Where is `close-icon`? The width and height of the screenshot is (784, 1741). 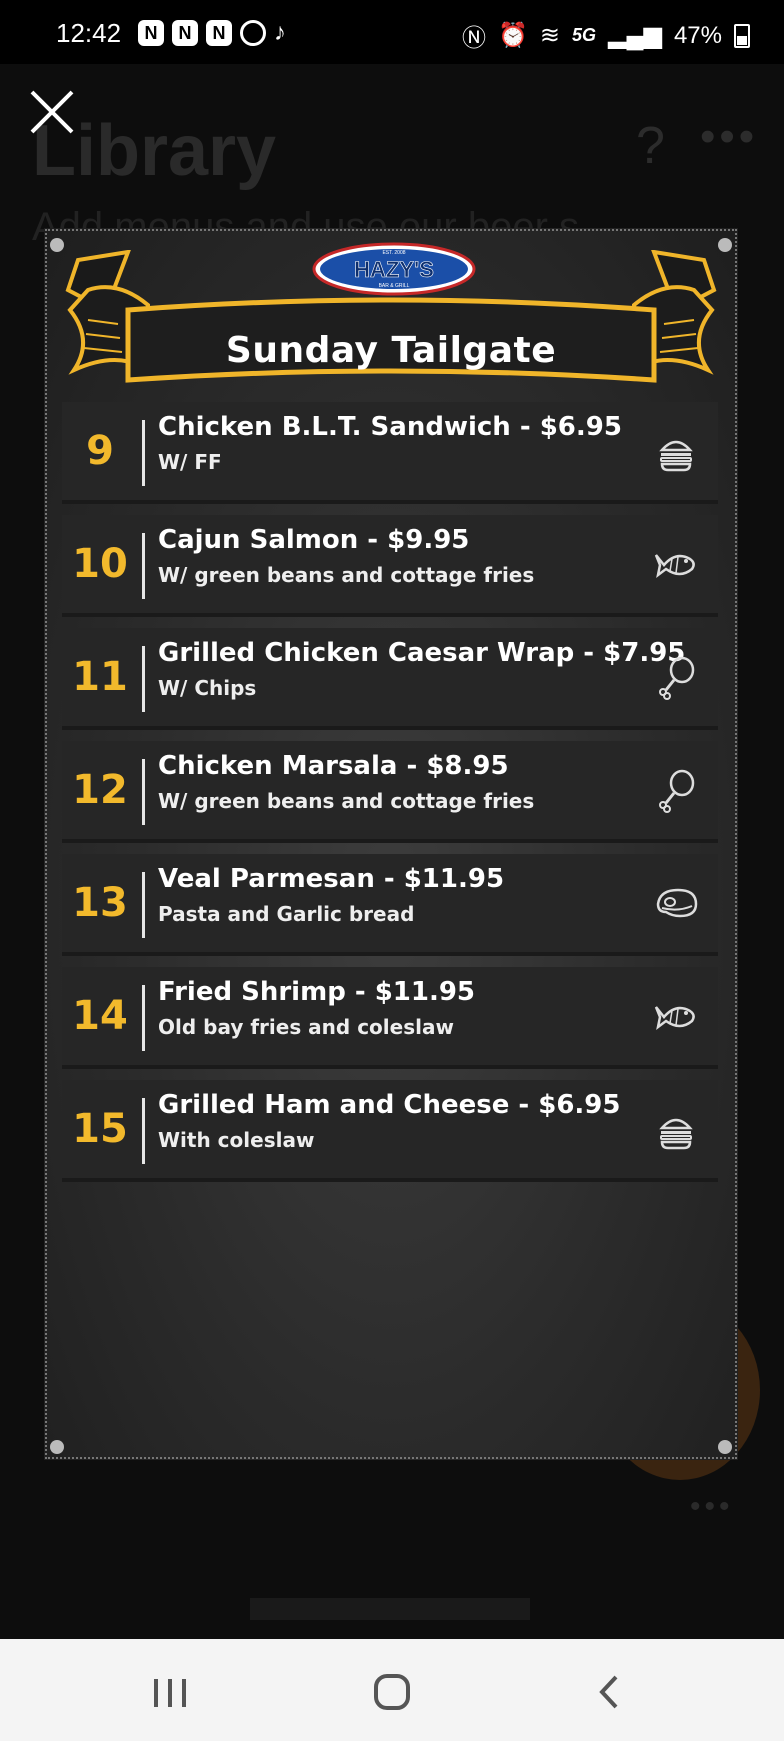 close-icon is located at coordinates (52, 112).